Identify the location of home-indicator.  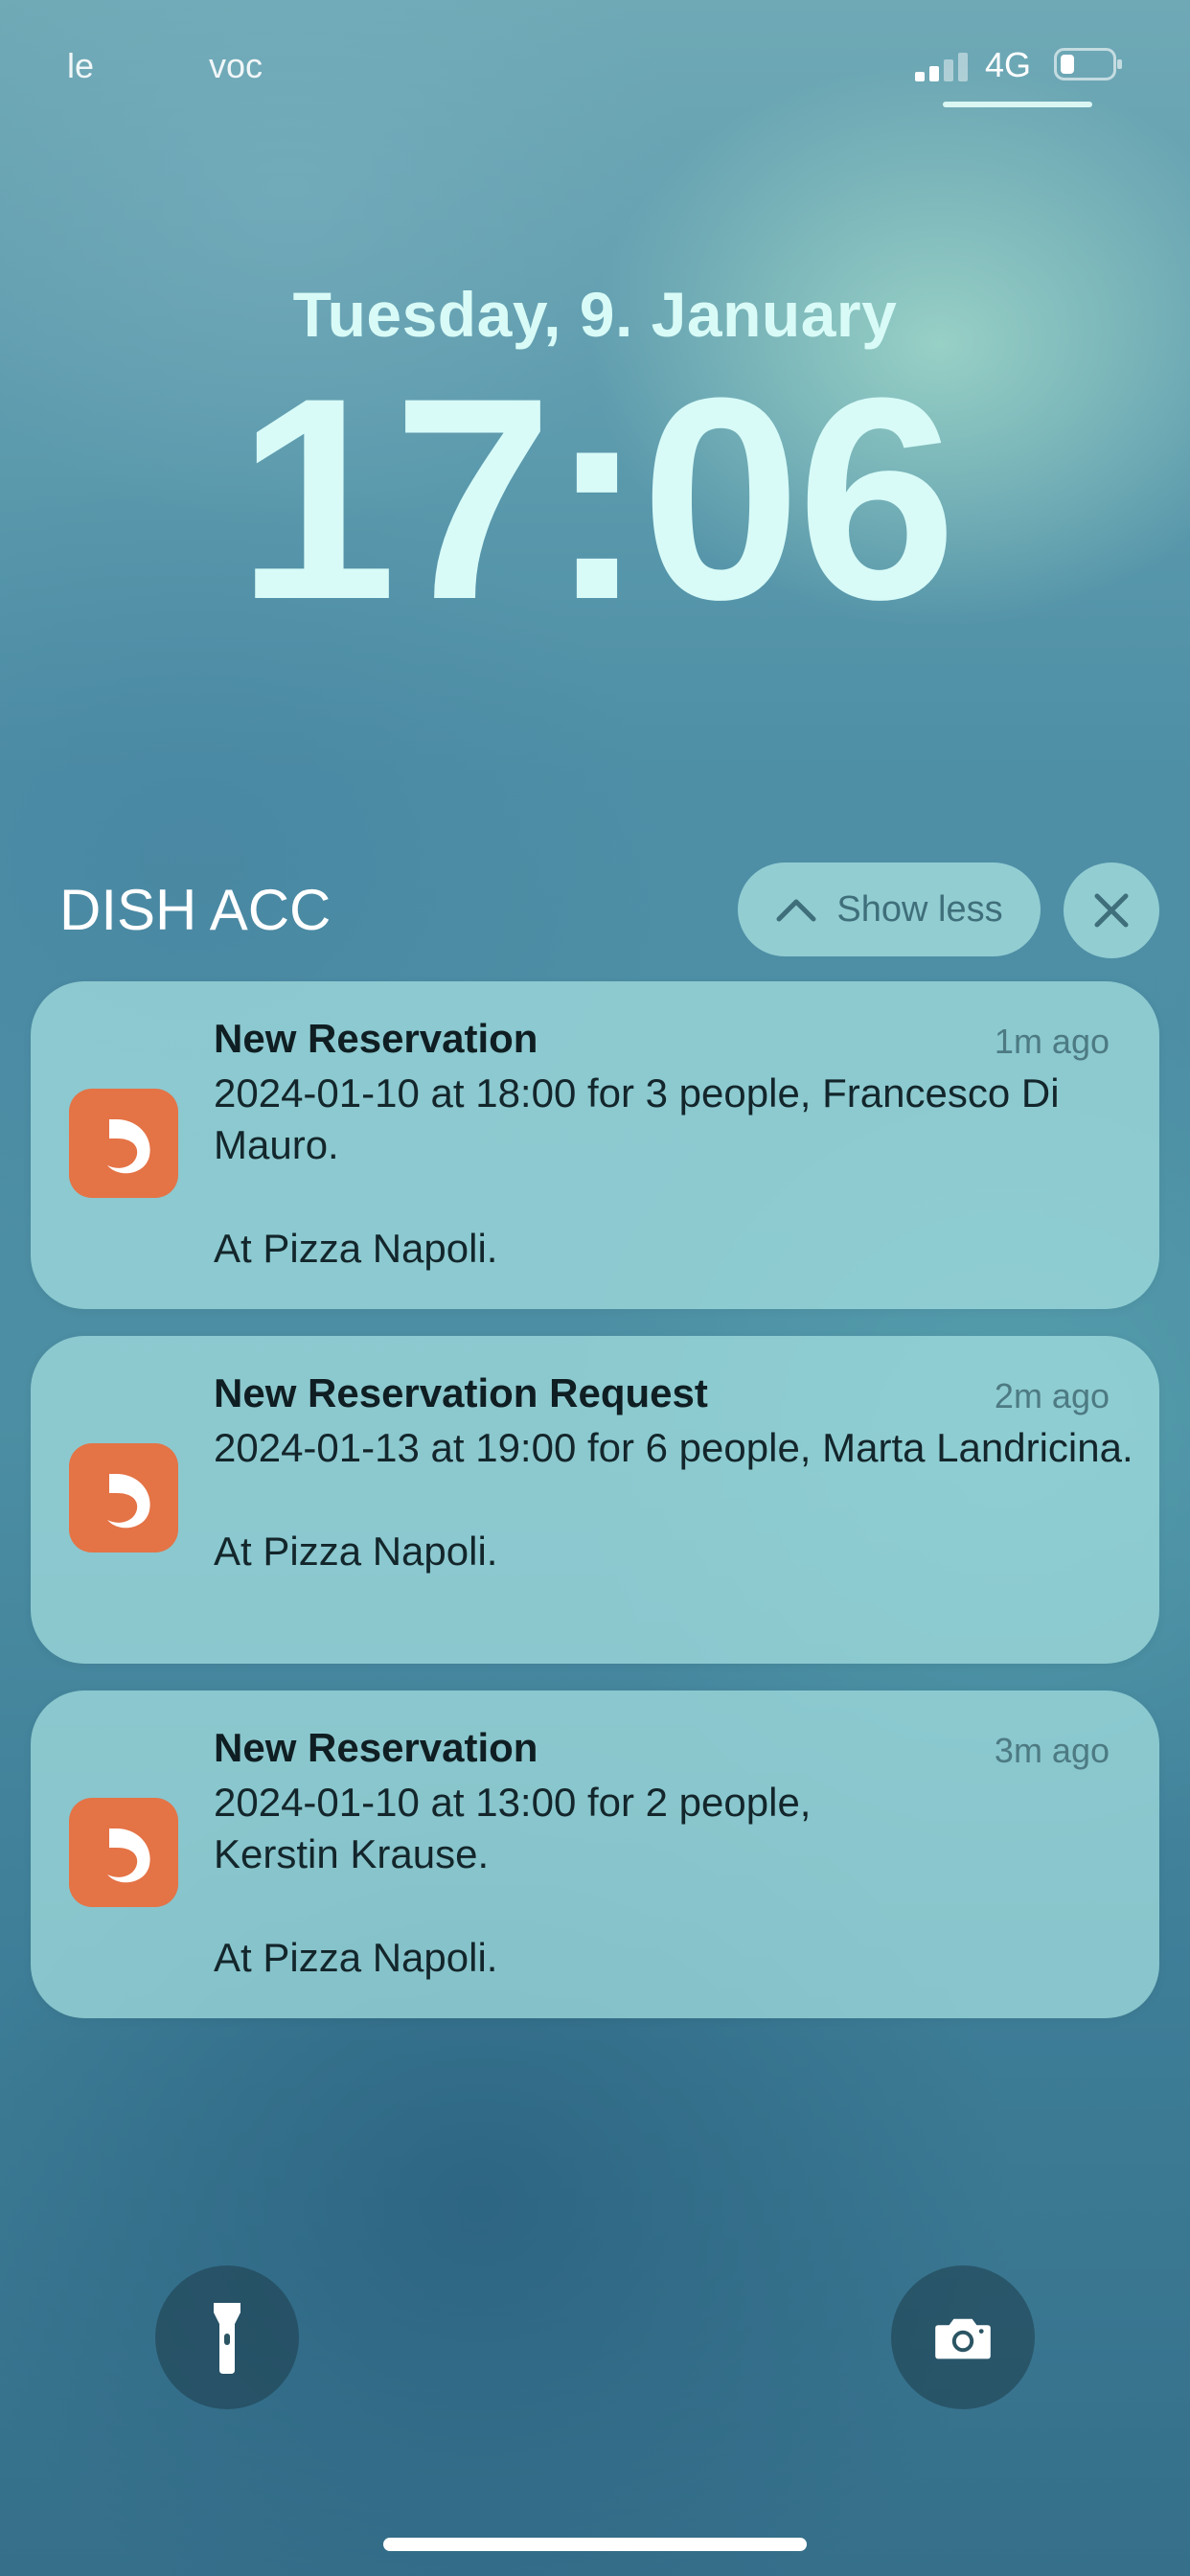
(595, 2544).